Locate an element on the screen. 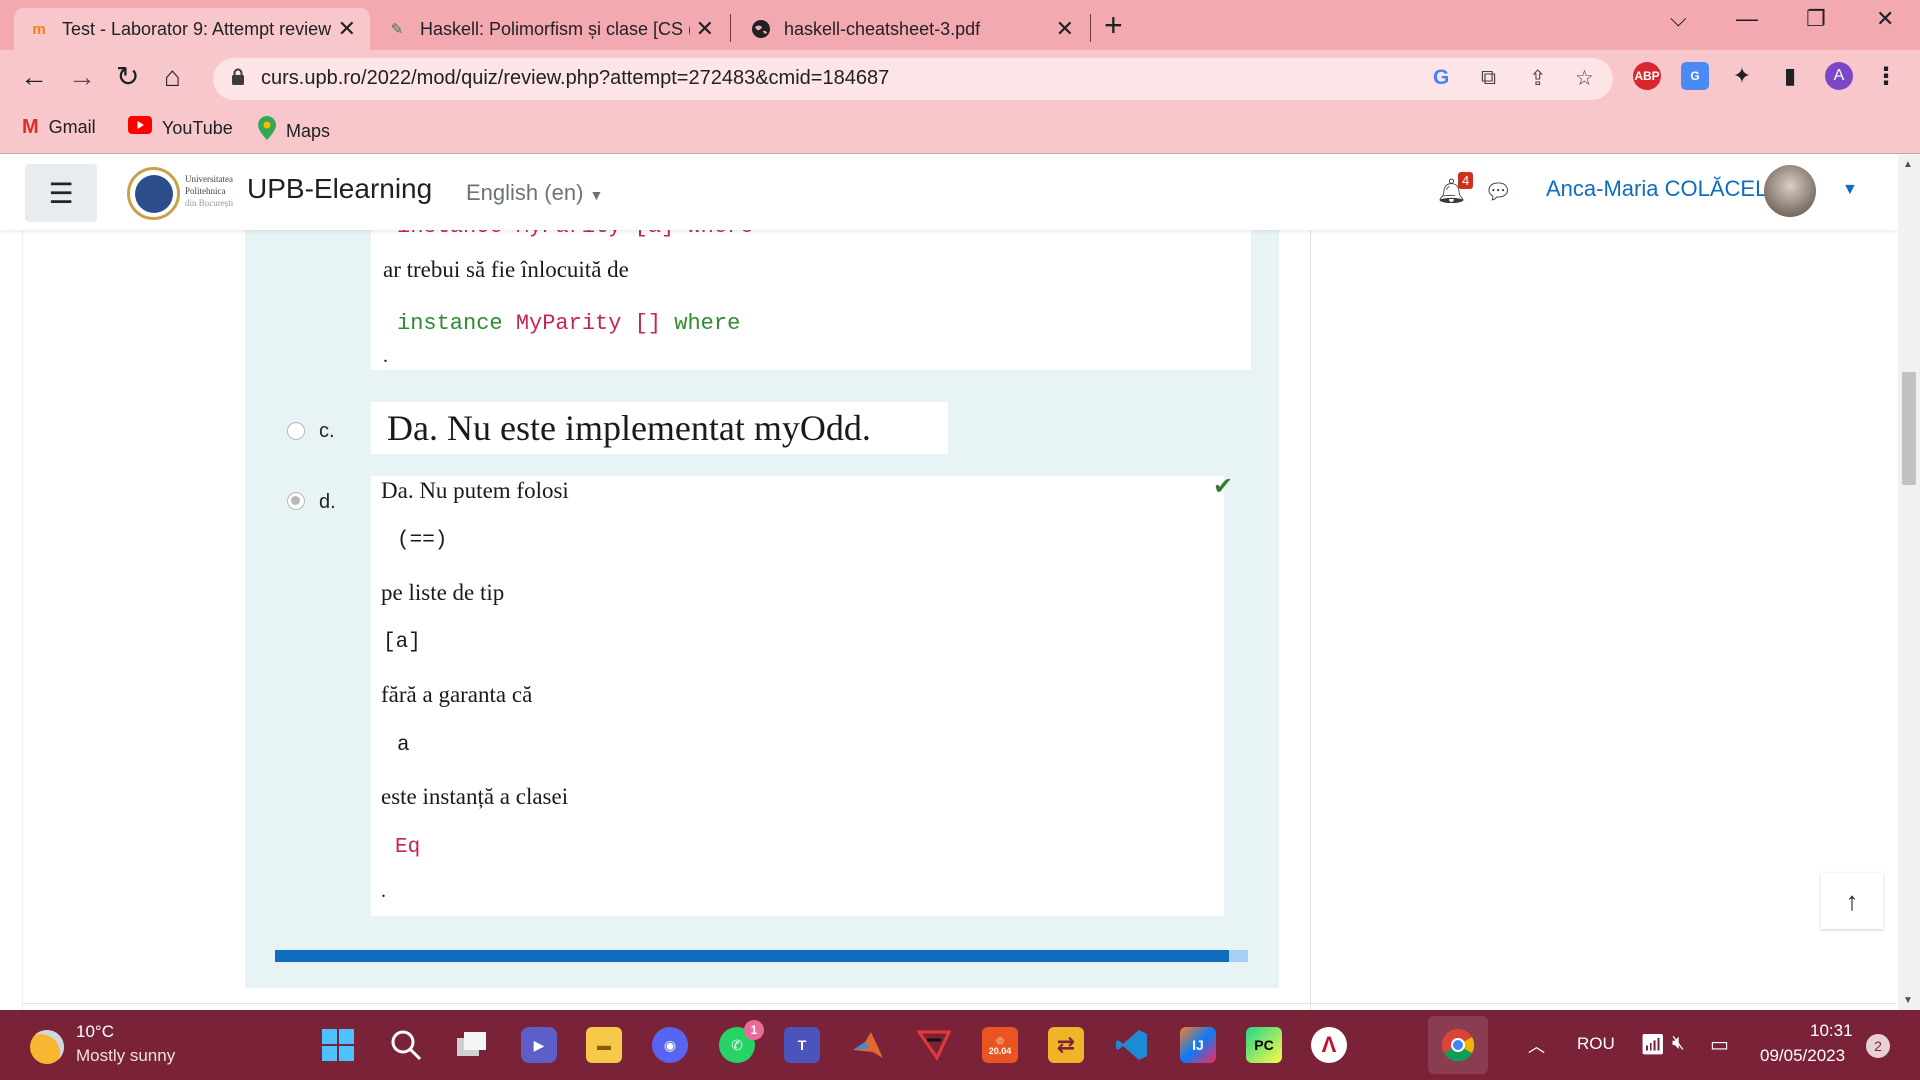 The width and height of the screenshot is (1920, 1080). adblock-icon: ABP is located at coordinates (1647, 76).